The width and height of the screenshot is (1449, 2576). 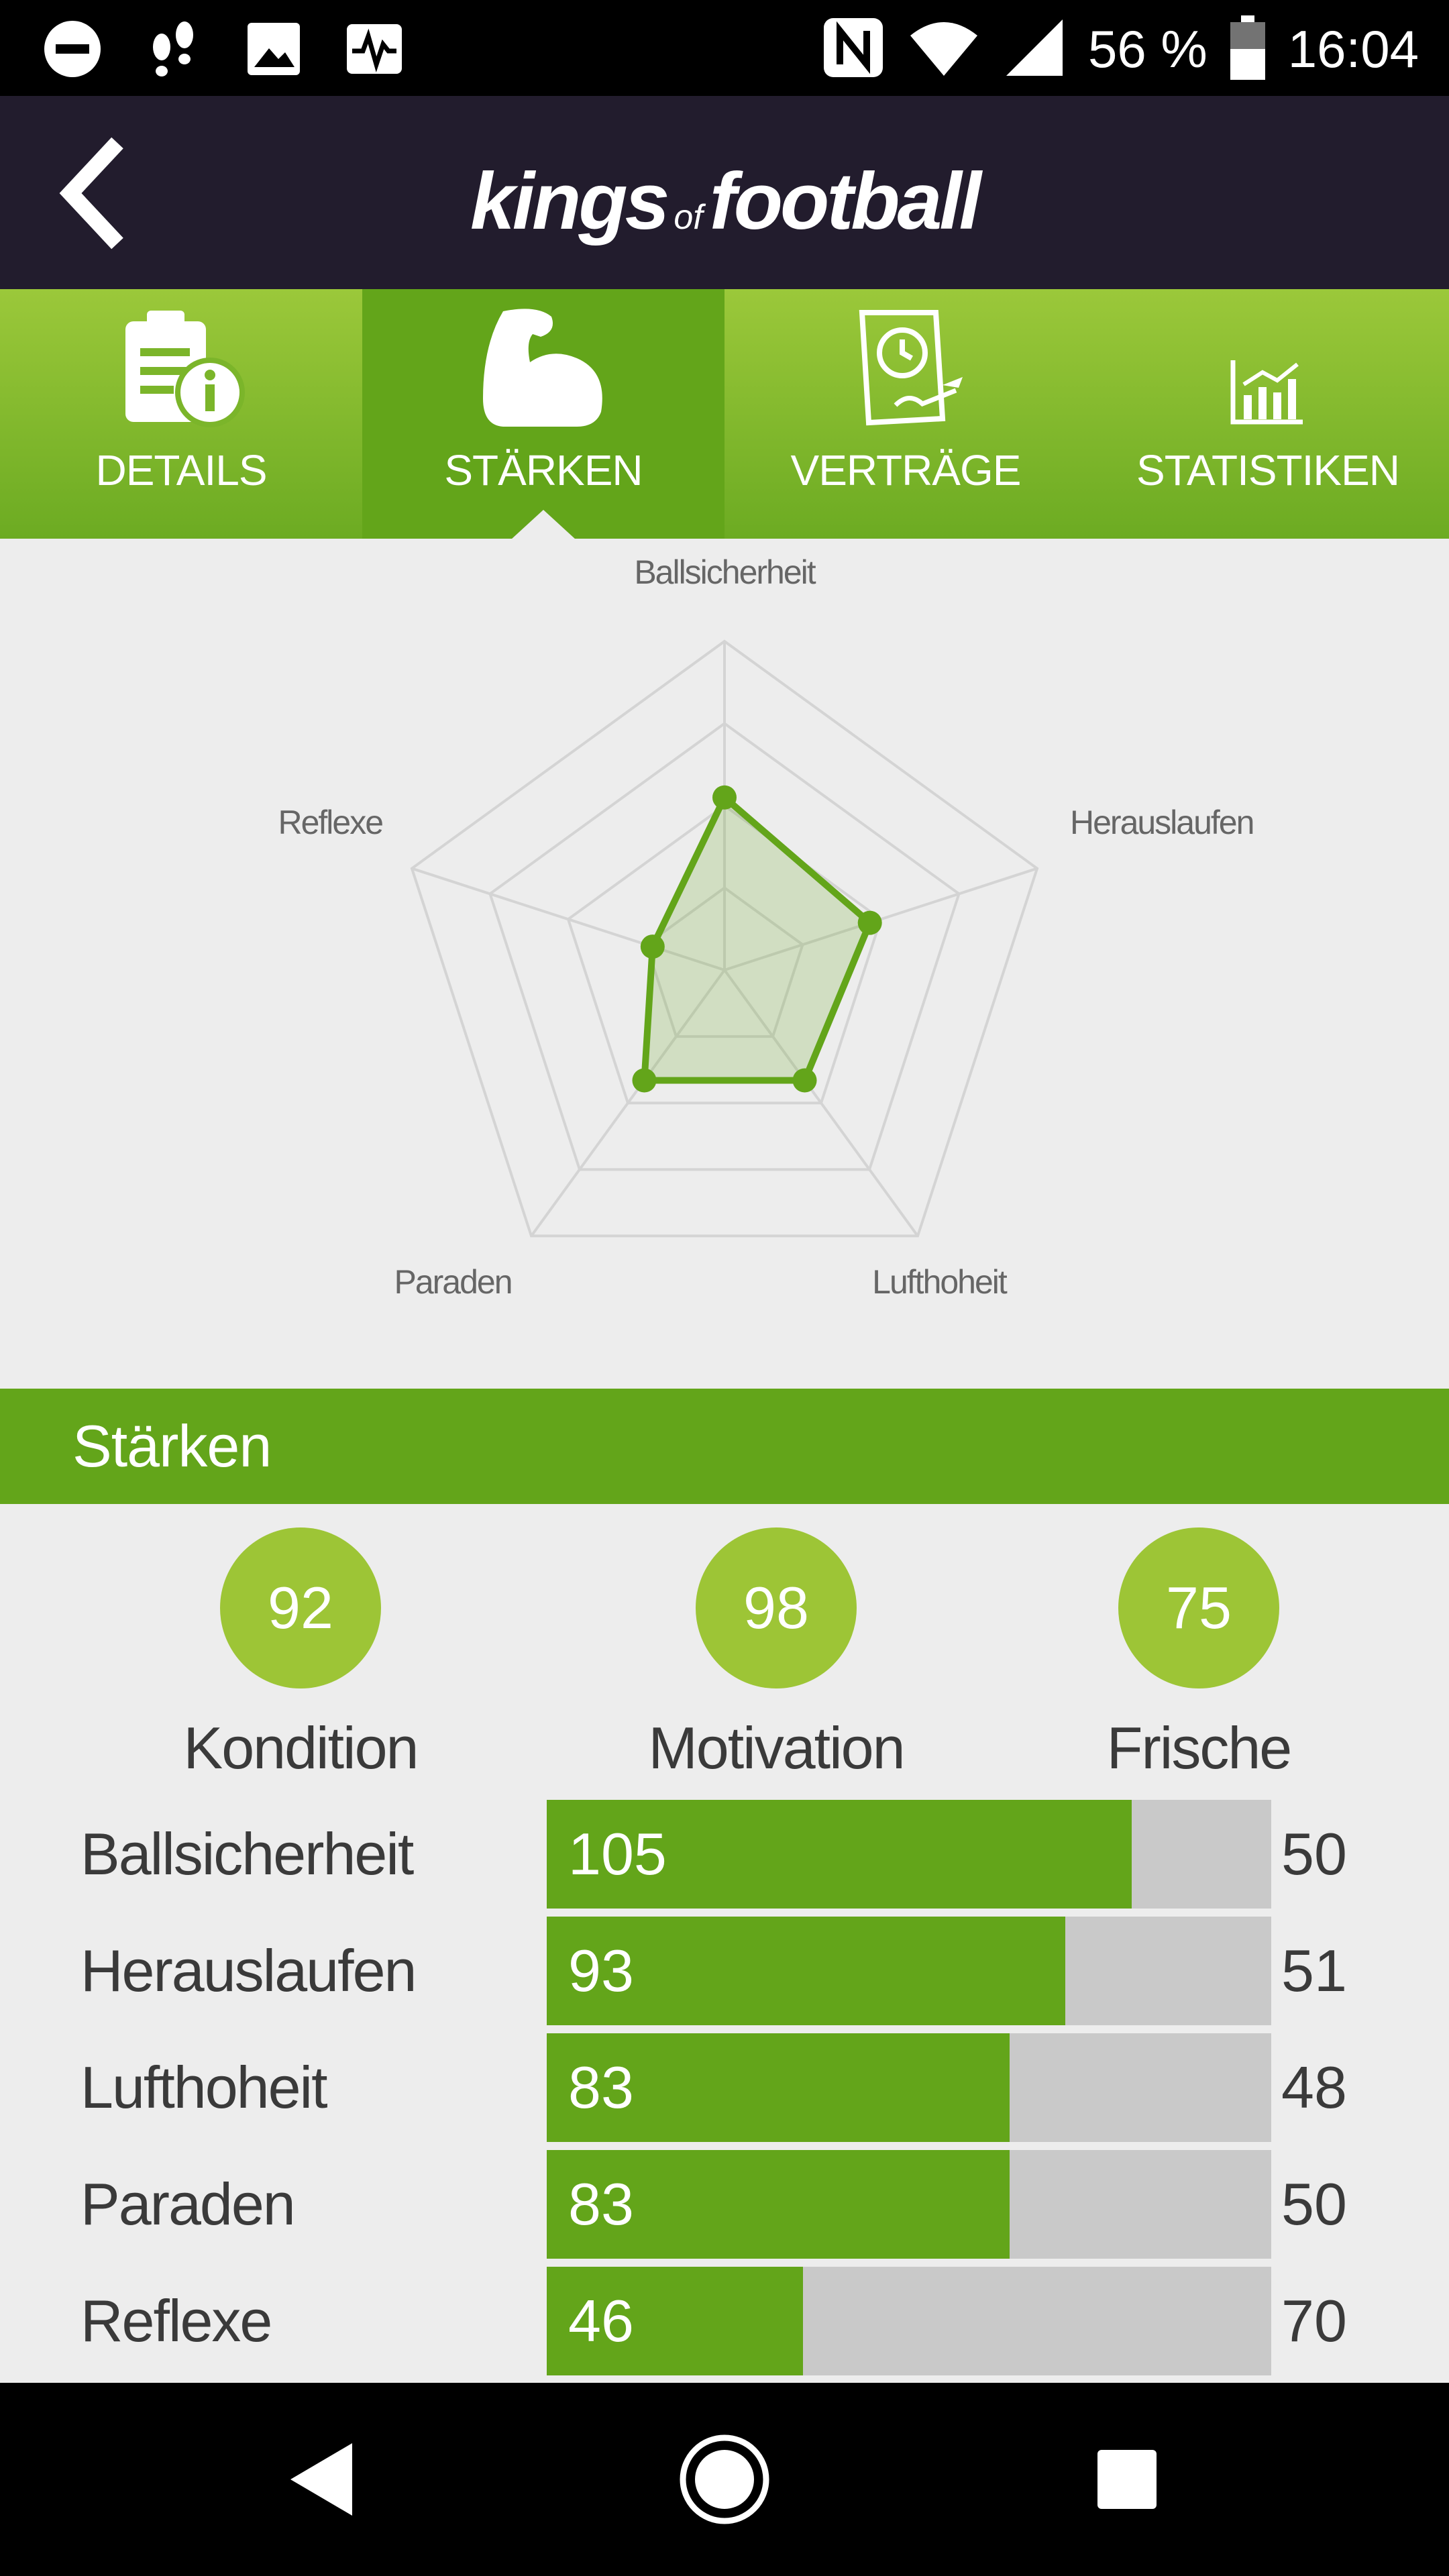 I want to click on battery-percent: 56 %, so click(x=1148, y=48).